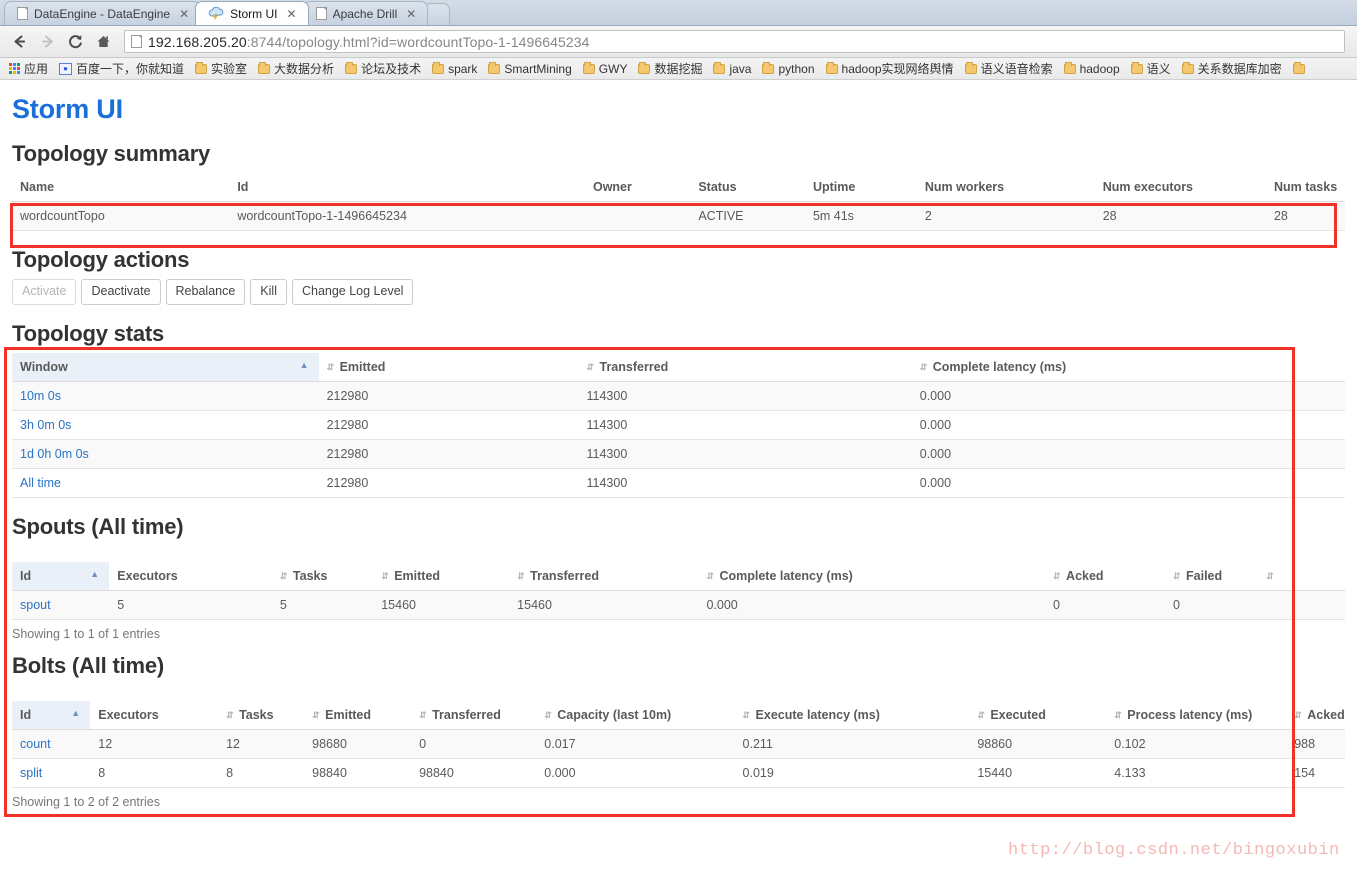 The height and width of the screenshot is (883, 1357). Describe the element at coordinates (75, 42) in the screenshot. I see `reload-icon` at that location.